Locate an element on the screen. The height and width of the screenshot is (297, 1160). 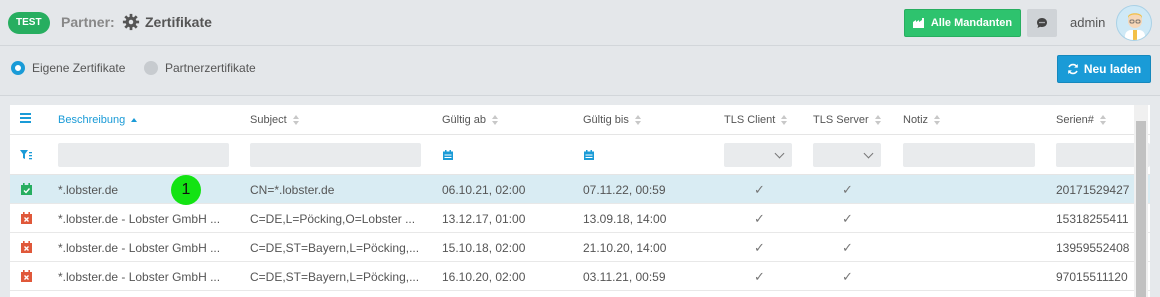
gear-icon is located at coordinates (131, 22).